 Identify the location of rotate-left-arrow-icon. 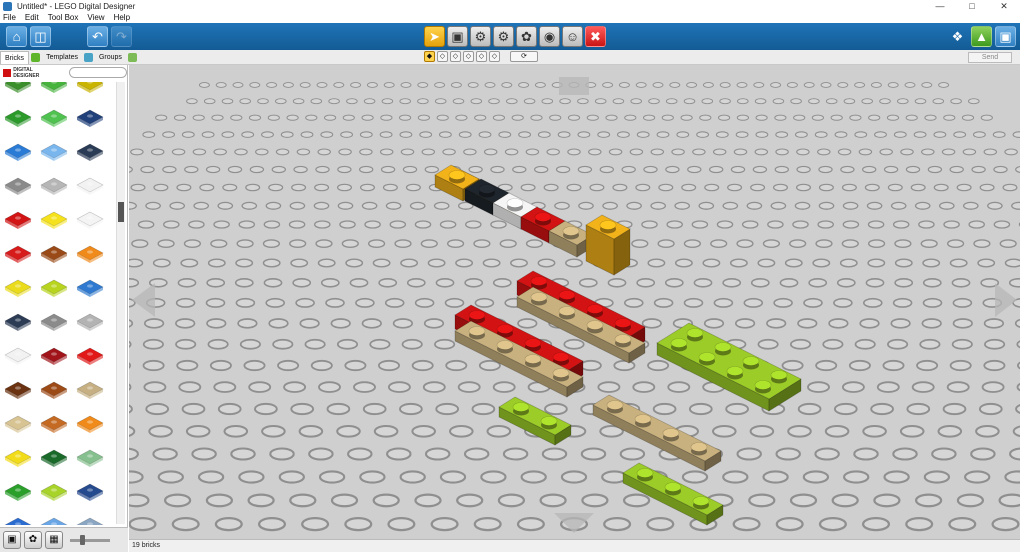
(143, 300).